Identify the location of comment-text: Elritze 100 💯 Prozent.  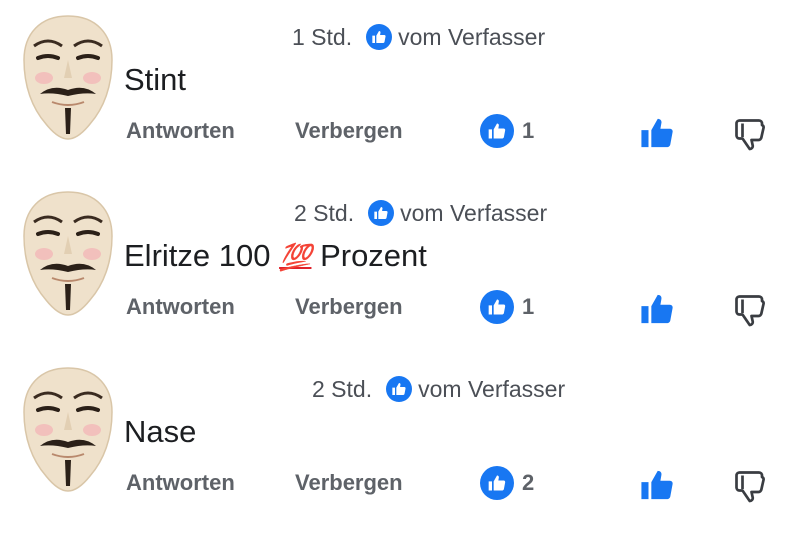
(275, 256).